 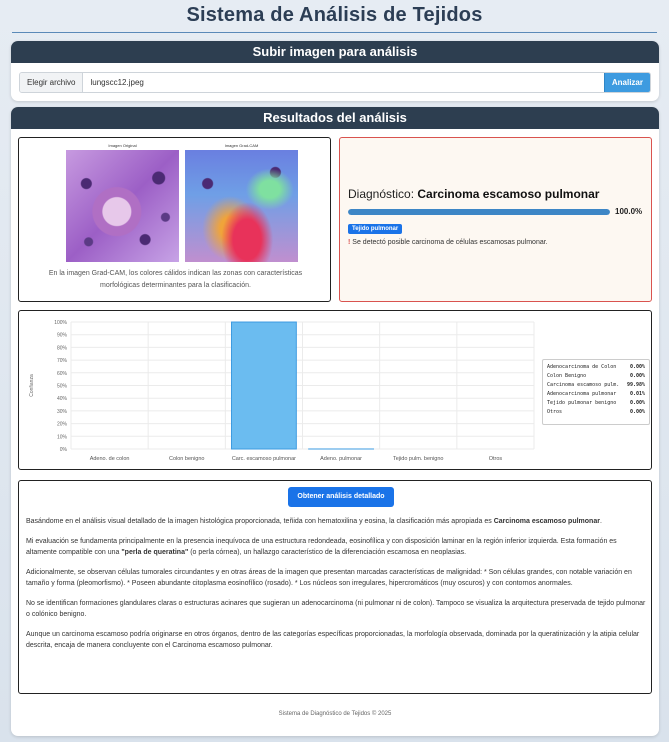 I want to click on upload-header: Subir imagen para análisis, so click(x=335, y=52).